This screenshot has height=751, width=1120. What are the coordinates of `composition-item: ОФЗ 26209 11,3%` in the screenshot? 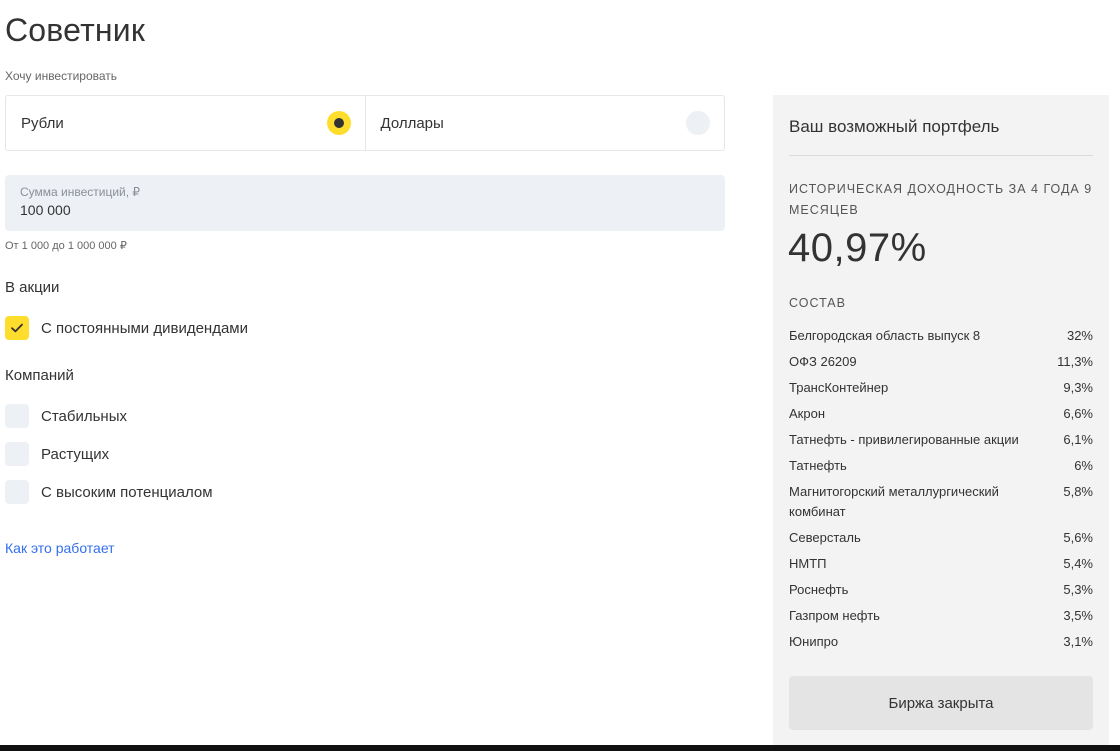 It's located at (941, 362).